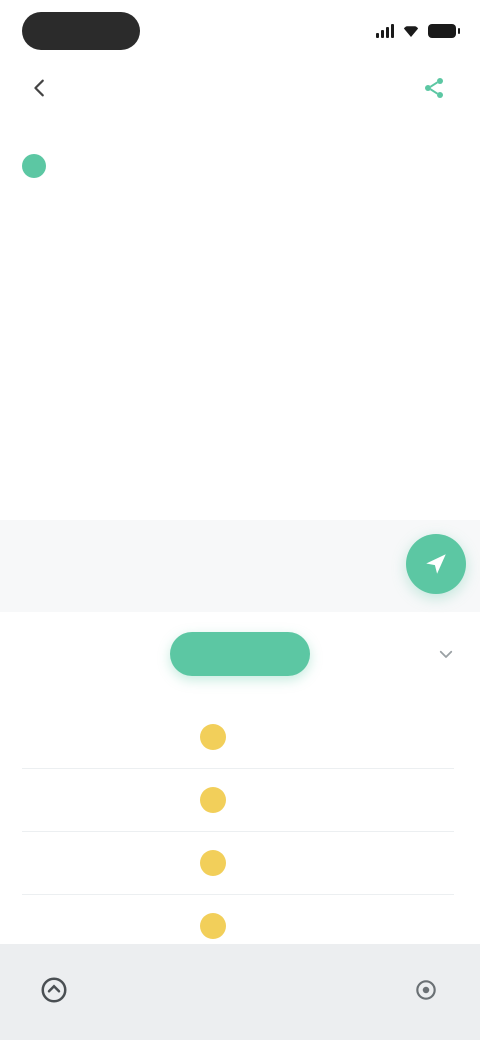  I want to click on home-button, so click(54, 990).